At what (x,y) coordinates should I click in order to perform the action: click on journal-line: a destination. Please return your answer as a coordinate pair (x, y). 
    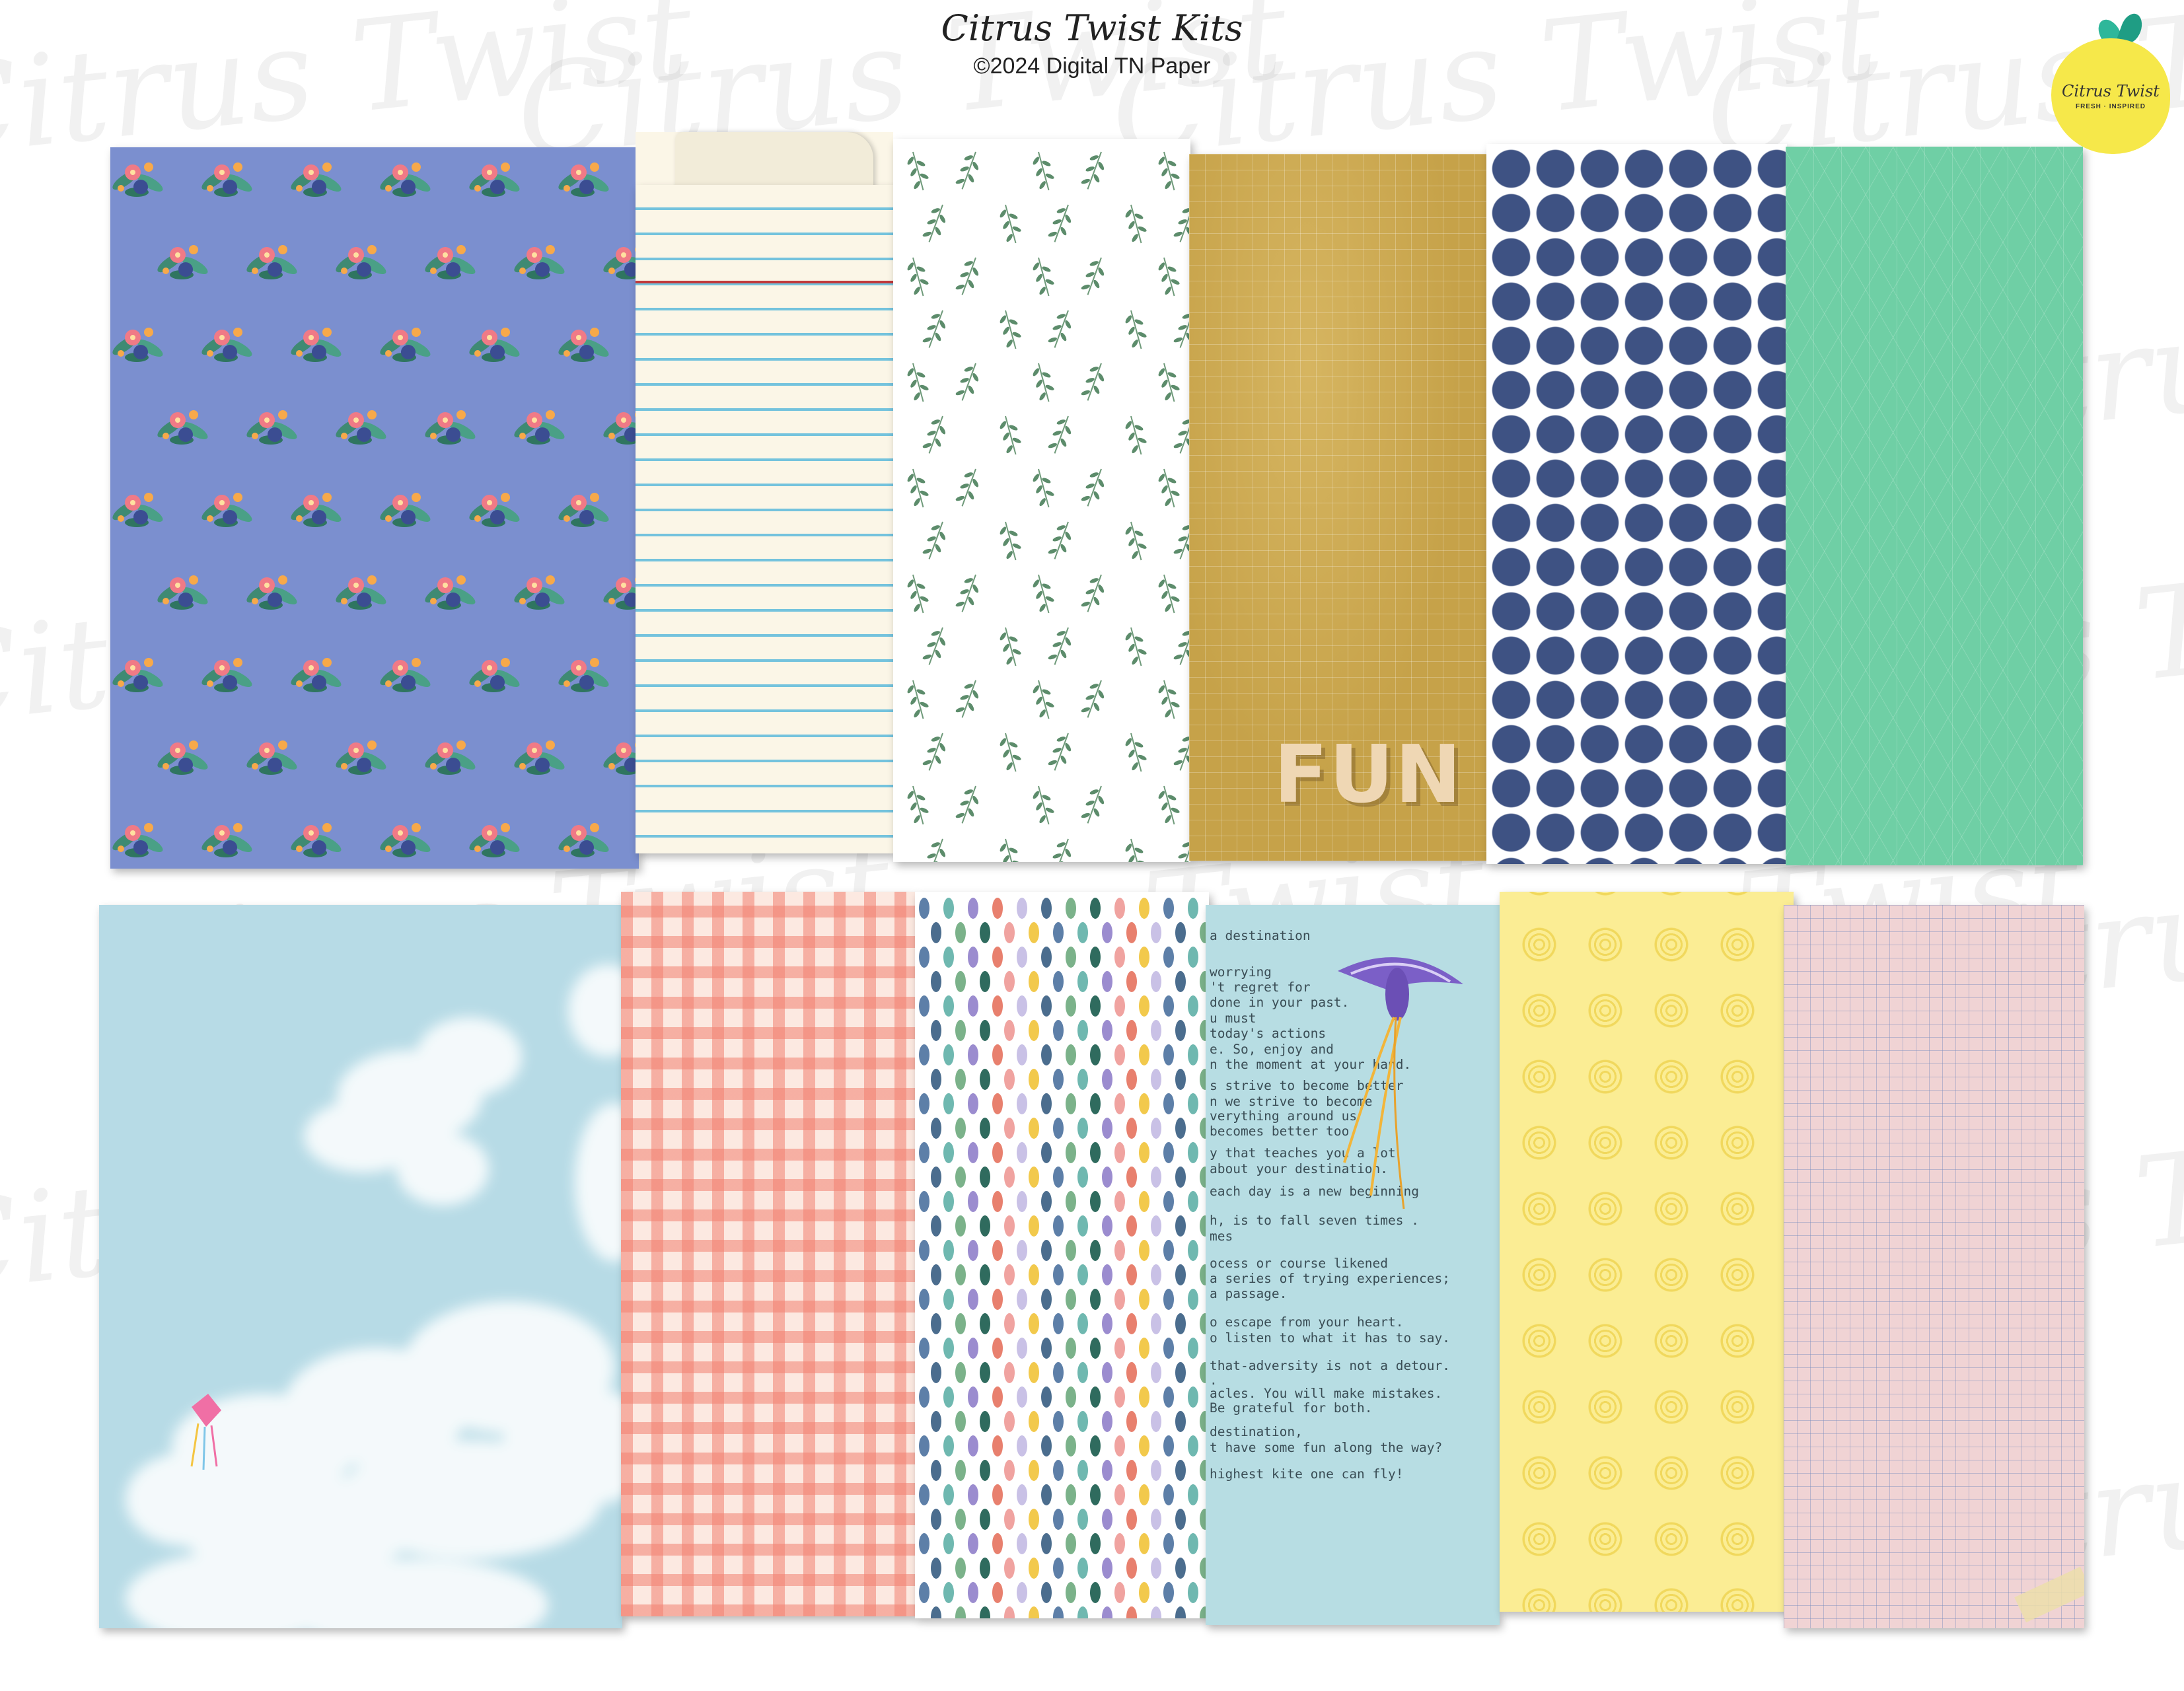
    Looking at the image, I should click on (1260, 935).